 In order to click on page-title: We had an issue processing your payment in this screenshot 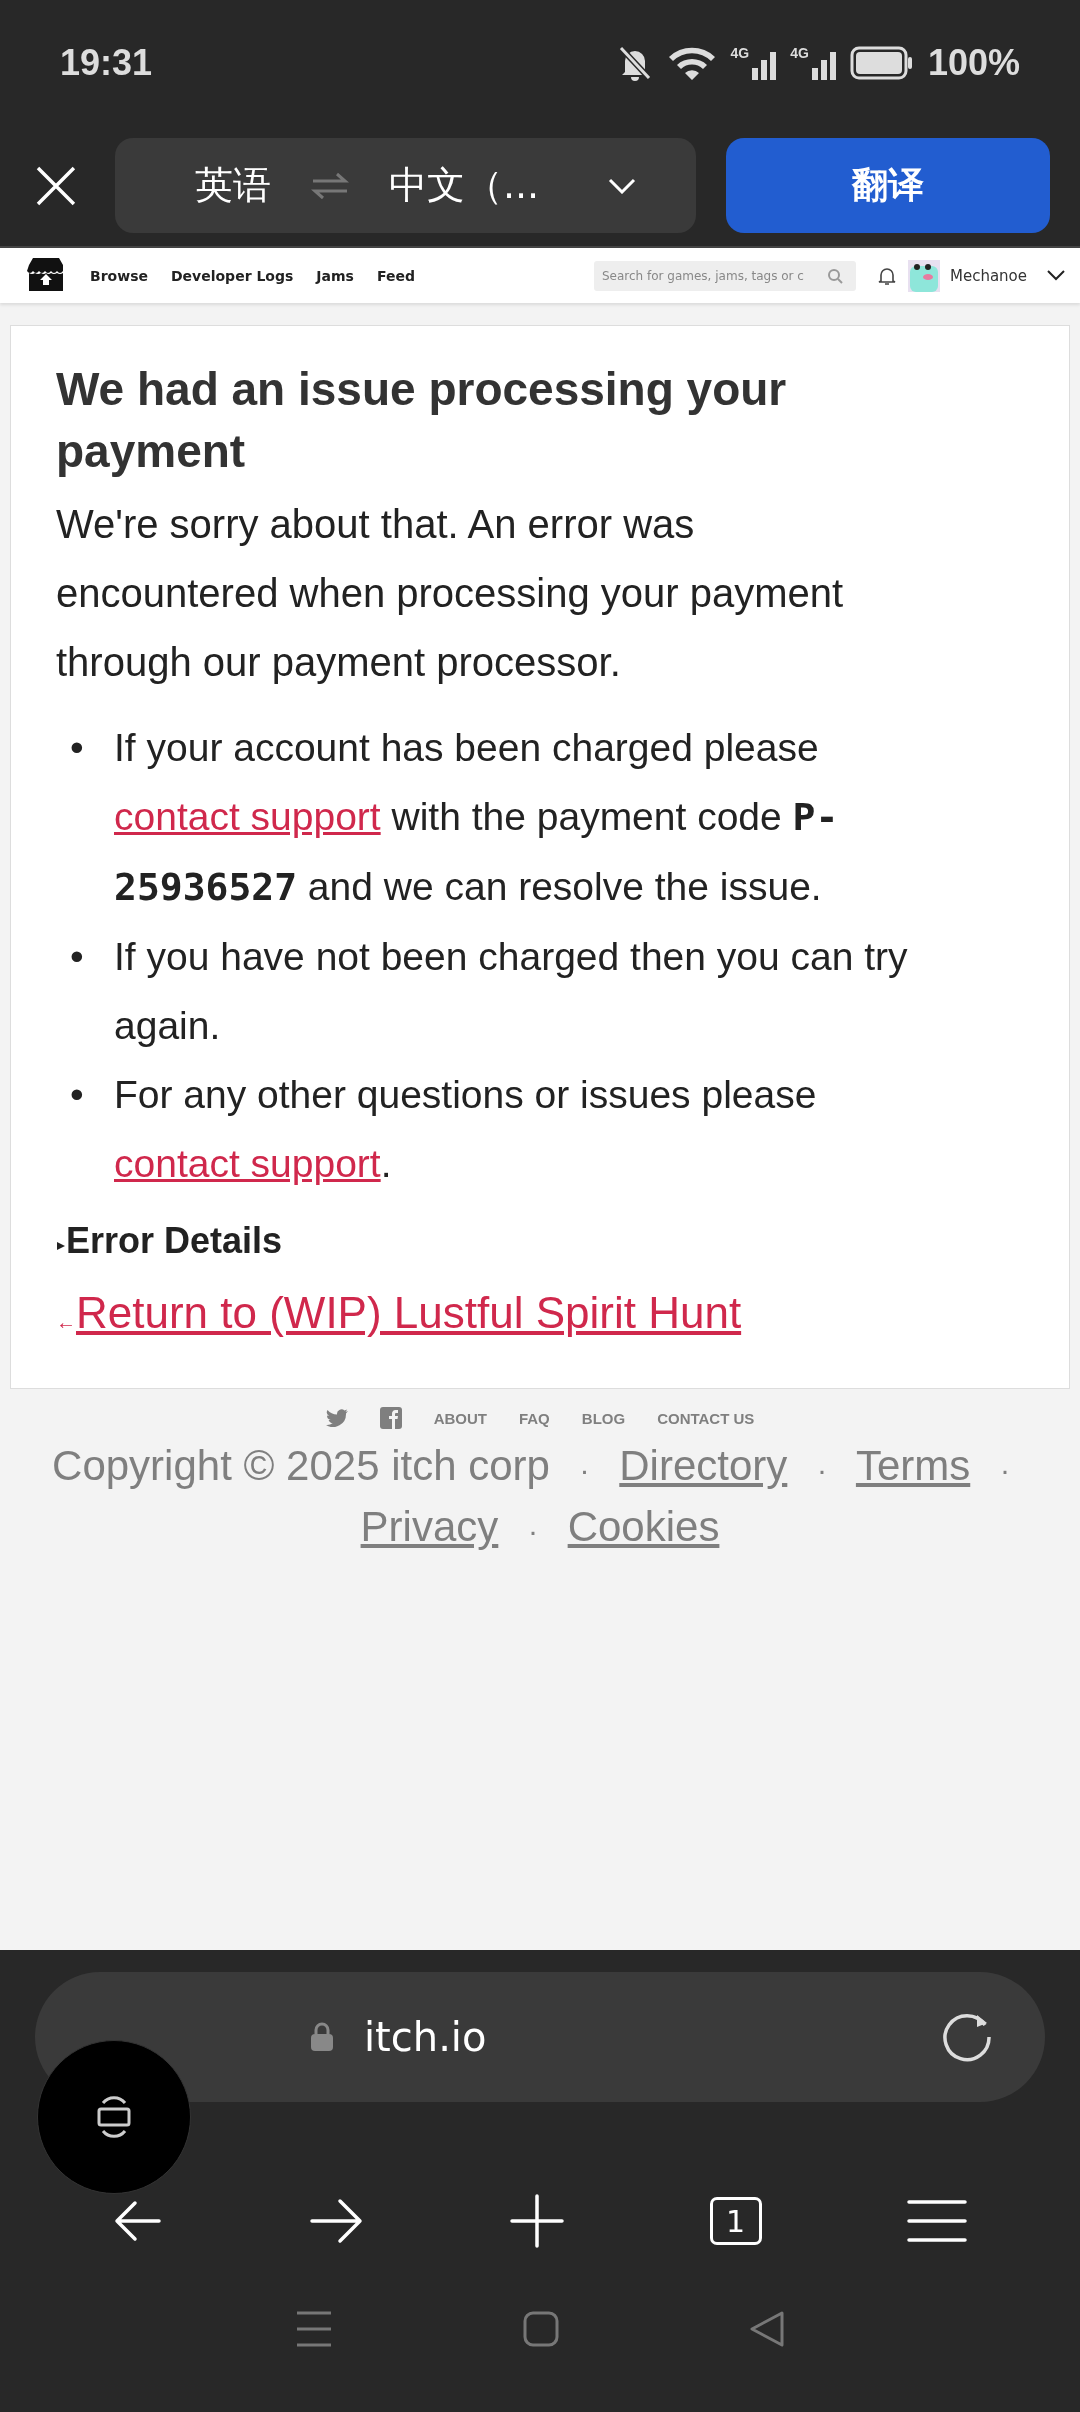, I will do `click(422, 420)`.